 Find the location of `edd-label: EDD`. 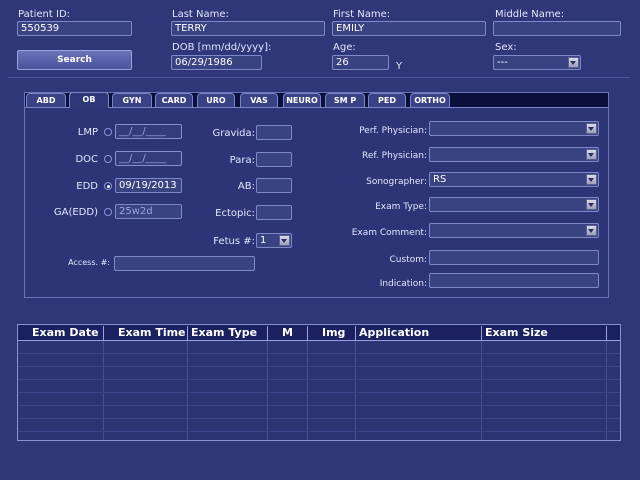

edd-label: EDD is located at coordinates (87, 186).